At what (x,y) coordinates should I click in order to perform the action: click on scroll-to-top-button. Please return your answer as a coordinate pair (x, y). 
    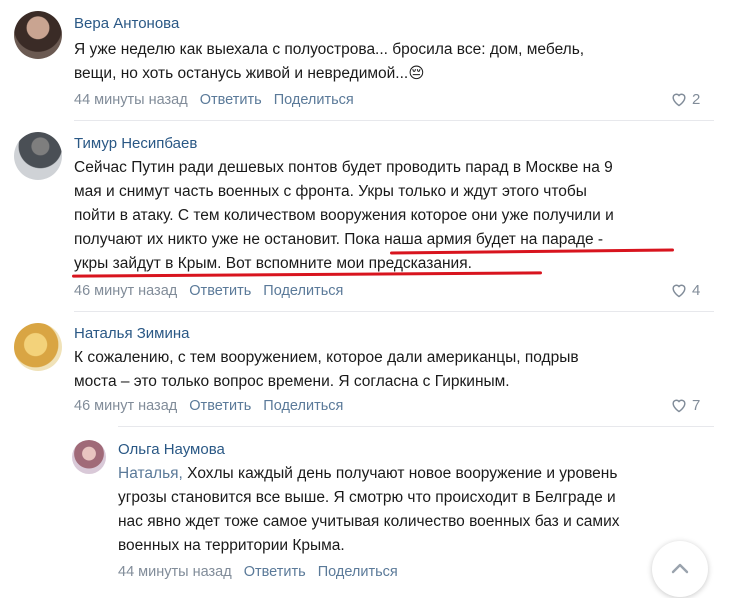
    Looking at the image, I should click on (680, 569).